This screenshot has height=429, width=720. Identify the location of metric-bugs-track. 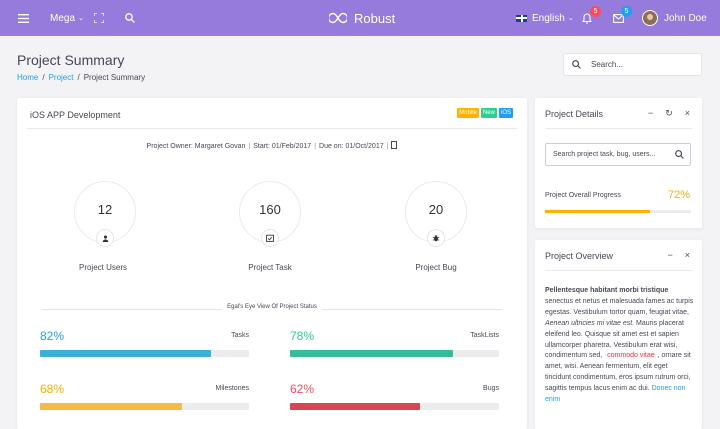
(394, 406).